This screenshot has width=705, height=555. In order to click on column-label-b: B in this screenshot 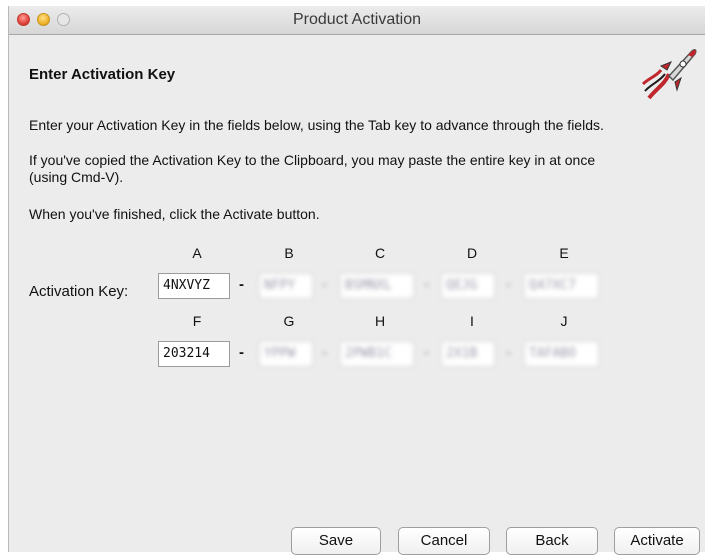, I will do `click(289, 253)`.